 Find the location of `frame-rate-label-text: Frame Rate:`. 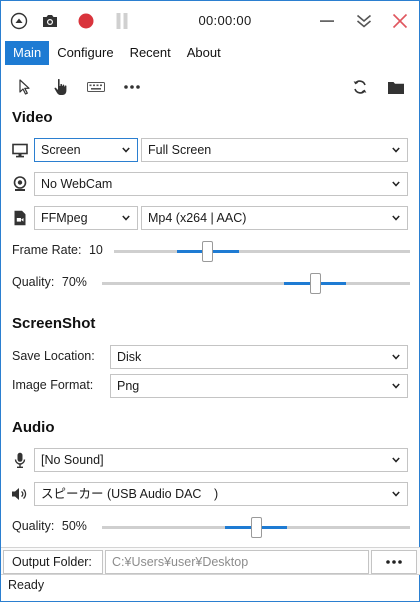

frame-rate-label-text: Frame Rate: is located at coordinates (47, 250).